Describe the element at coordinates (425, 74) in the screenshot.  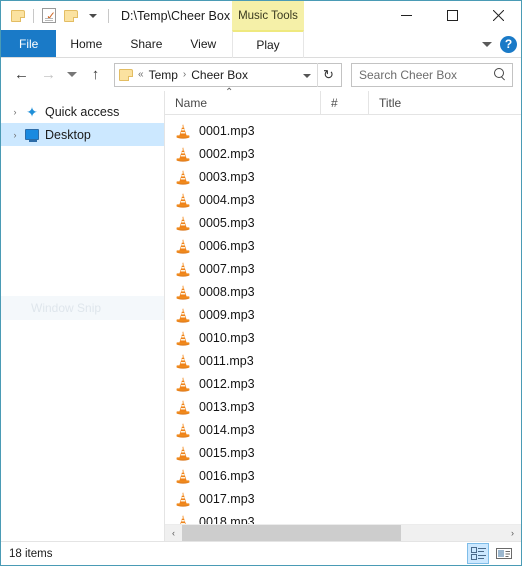
I see `search-input` at that location.